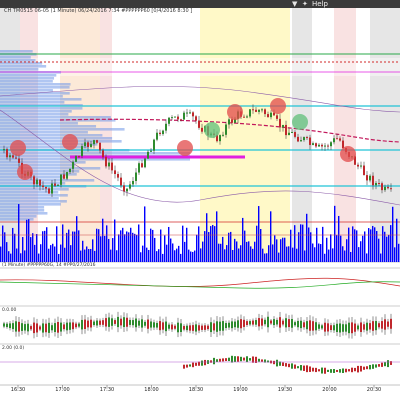 This screenshot has width=400, height=400. What do you see at coordinates (185, 148) in the screenshot?
I see `signal-marker` at bounding box center [185, 148].